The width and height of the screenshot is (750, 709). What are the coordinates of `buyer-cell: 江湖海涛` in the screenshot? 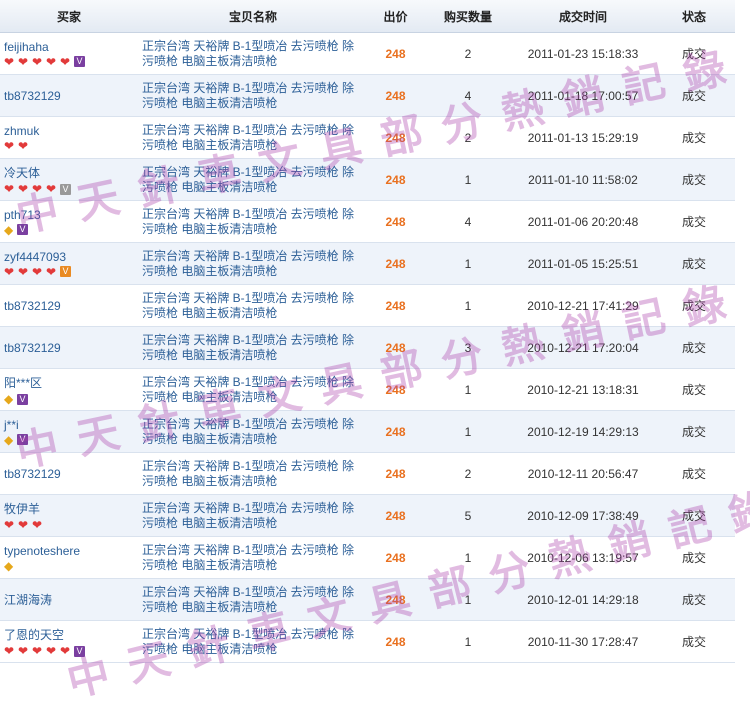 It's located at (69, 599).